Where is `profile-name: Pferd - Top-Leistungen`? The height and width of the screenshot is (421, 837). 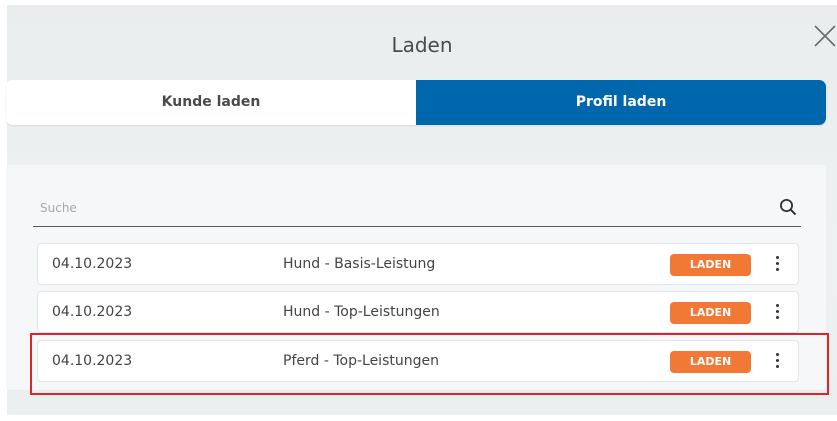 profile-name: Pferd - Top-Leistungen is located at coordinates (361, 361).